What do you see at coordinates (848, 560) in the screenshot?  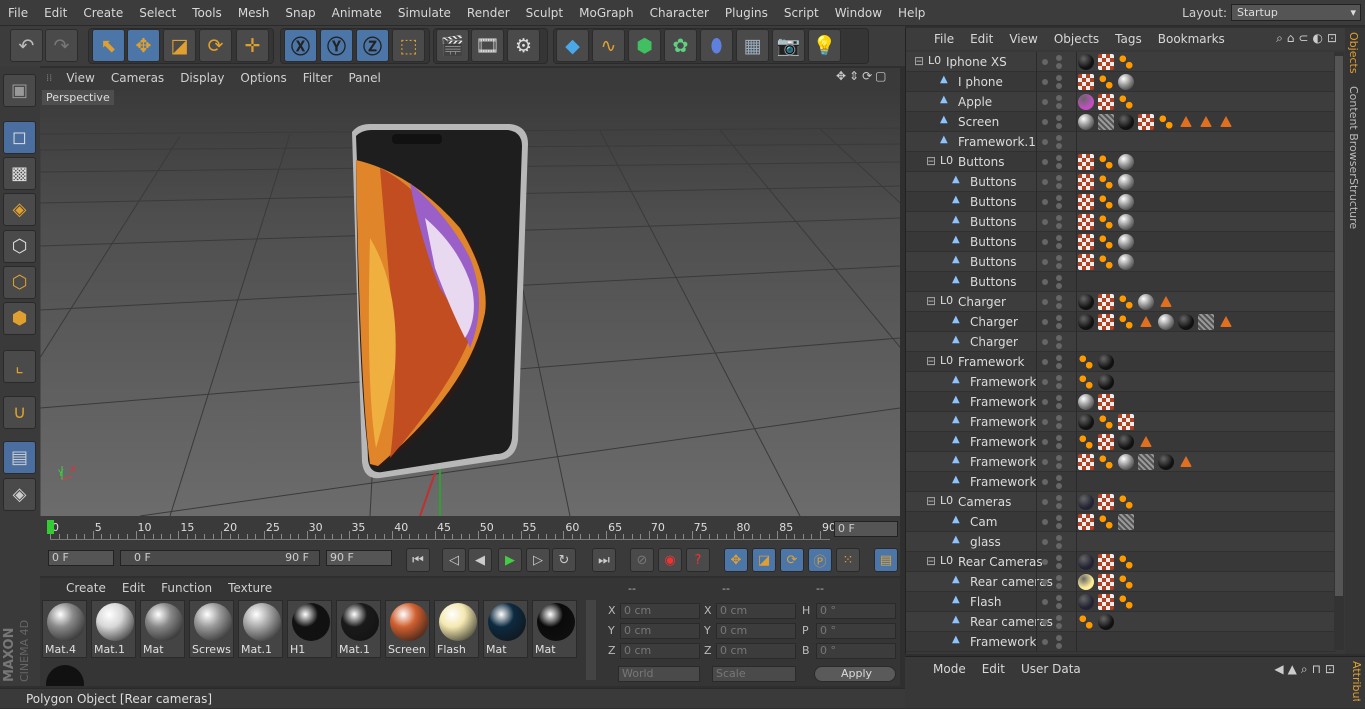 I see `key-pla-icon: ⁙` at bounding box center [848, 560].